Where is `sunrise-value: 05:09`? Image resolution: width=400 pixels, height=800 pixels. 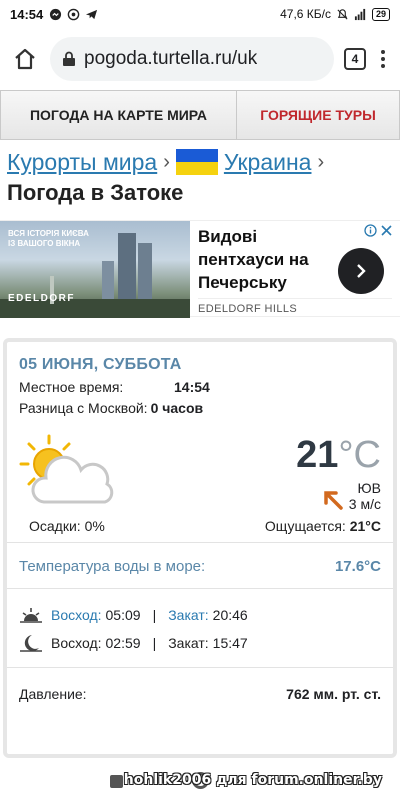 sunrise-value: 05:09 is located at coordinates (123, 615).